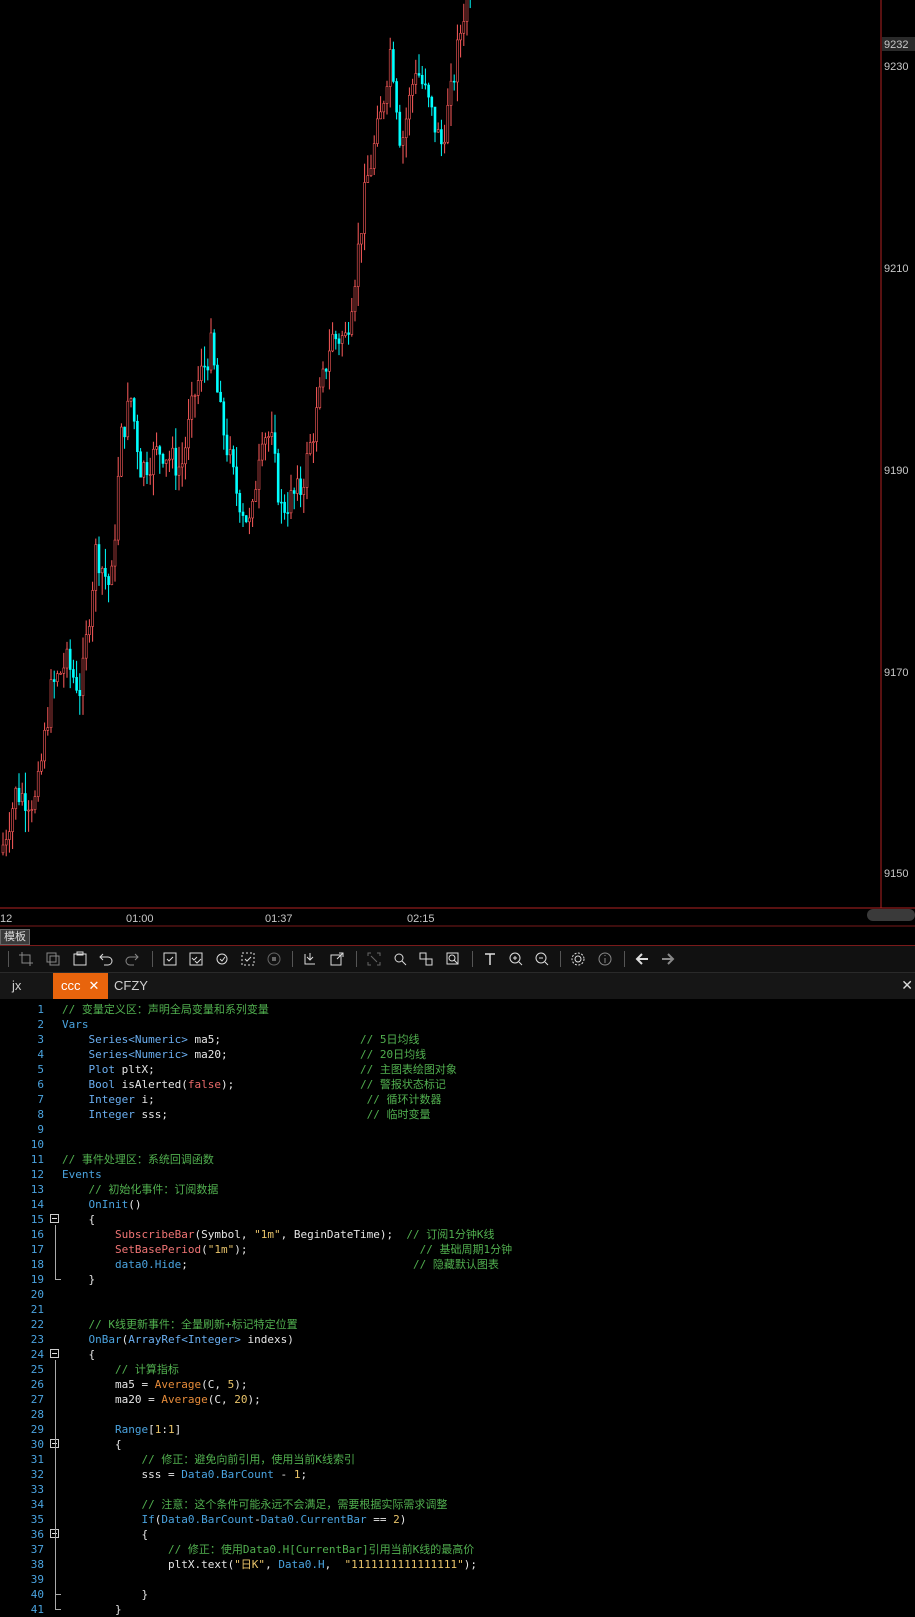  What do you see at coordinates (426, 959) in the screenshot?
I see `find-replace-icon` at bounding box center [426, 959].